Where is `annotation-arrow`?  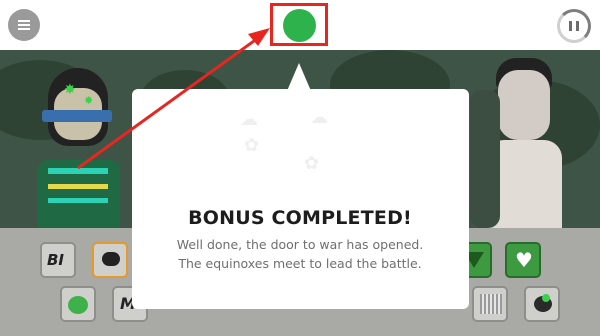
annotation-arrow is located at coordinates (173, 99).